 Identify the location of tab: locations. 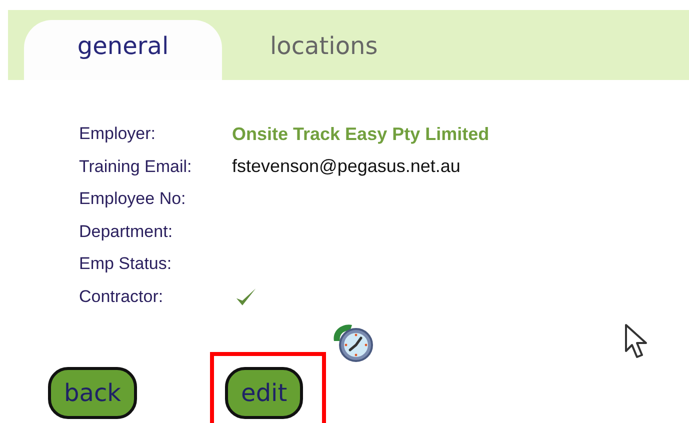
(324, 50).